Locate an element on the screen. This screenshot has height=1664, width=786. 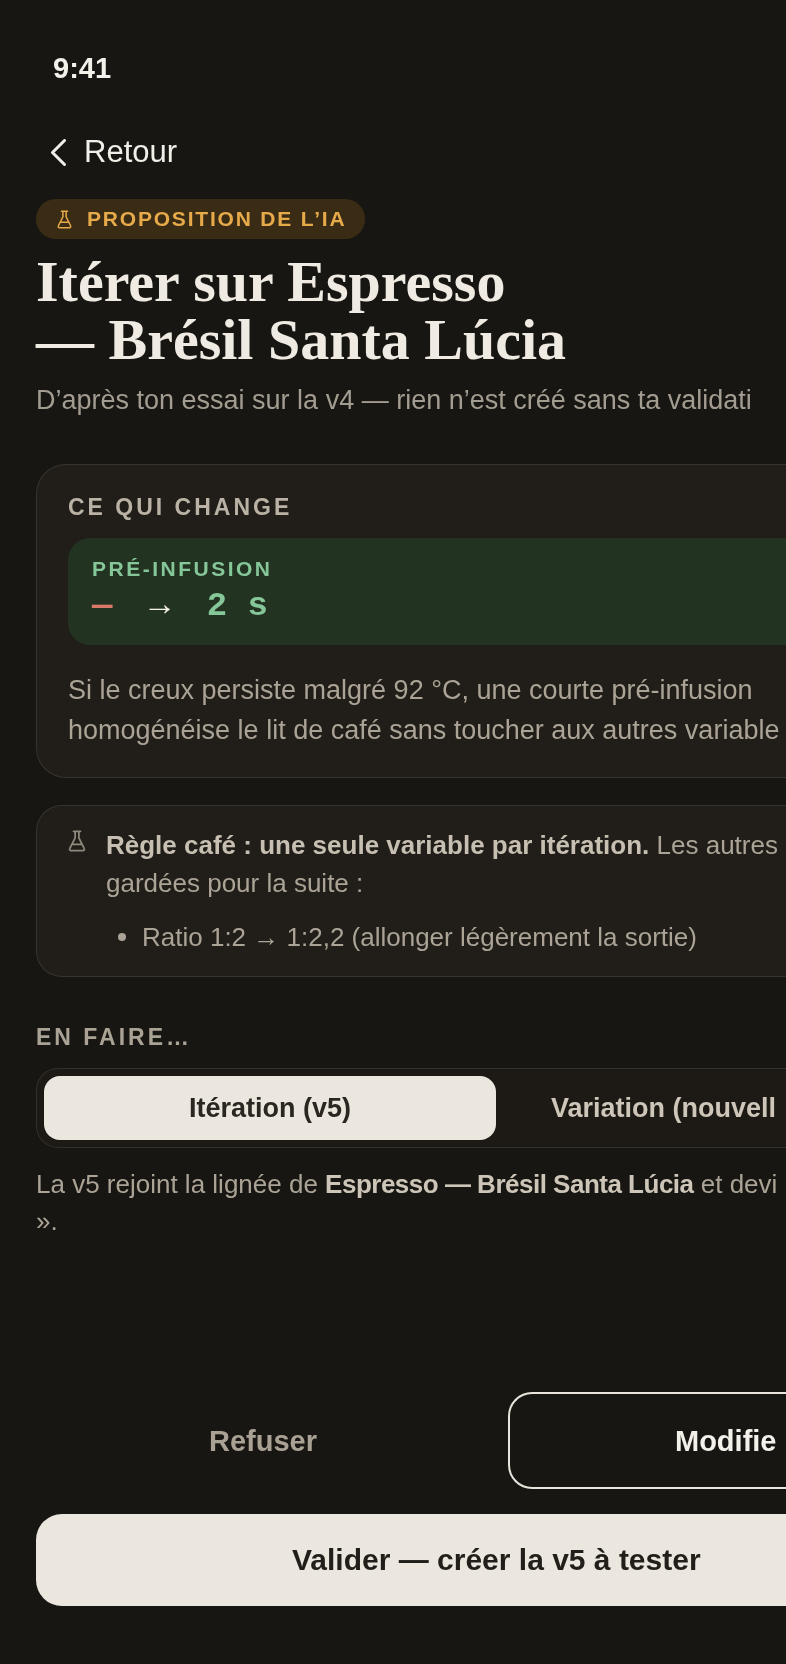
old-value: — is located at coordinates (102, 606).